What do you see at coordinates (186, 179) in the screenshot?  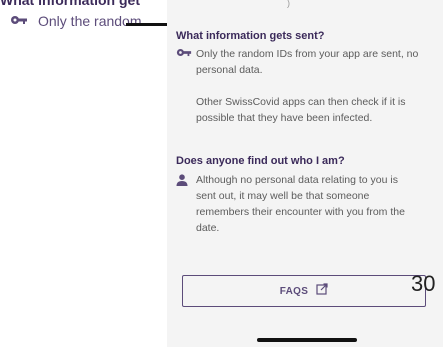 I see `person-icon` at bounding box center [186, 179].